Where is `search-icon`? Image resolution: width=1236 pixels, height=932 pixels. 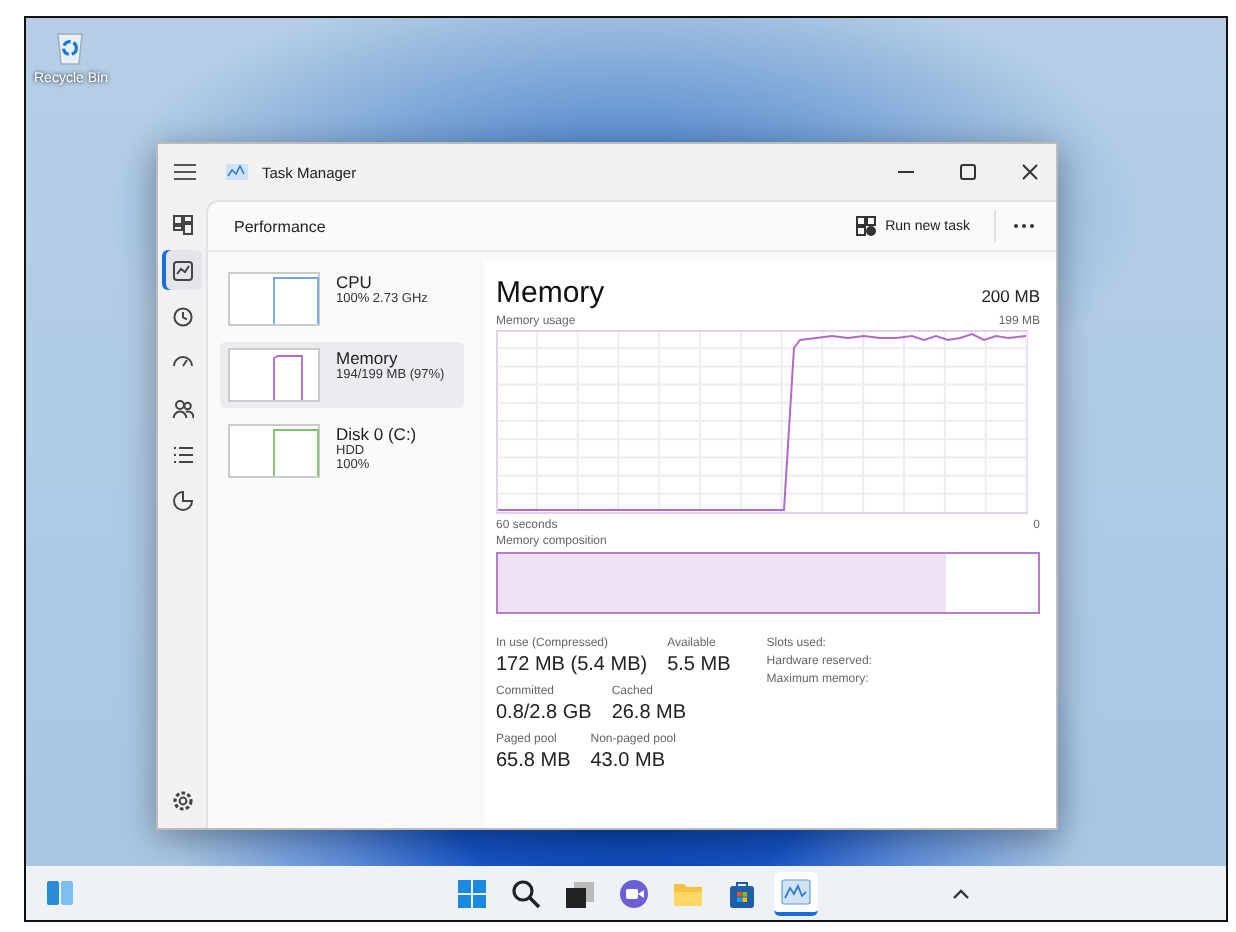 search-icon is located at coordinates (526, 893).